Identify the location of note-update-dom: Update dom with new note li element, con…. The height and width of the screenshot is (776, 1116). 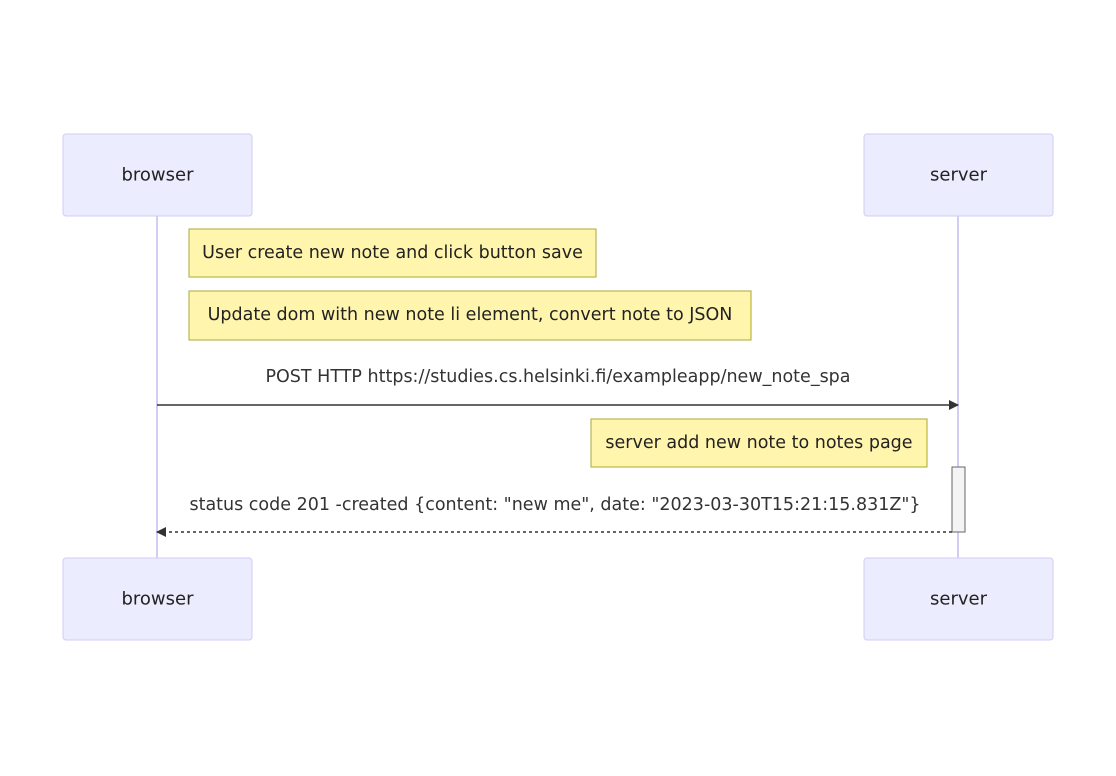
(470, 315).